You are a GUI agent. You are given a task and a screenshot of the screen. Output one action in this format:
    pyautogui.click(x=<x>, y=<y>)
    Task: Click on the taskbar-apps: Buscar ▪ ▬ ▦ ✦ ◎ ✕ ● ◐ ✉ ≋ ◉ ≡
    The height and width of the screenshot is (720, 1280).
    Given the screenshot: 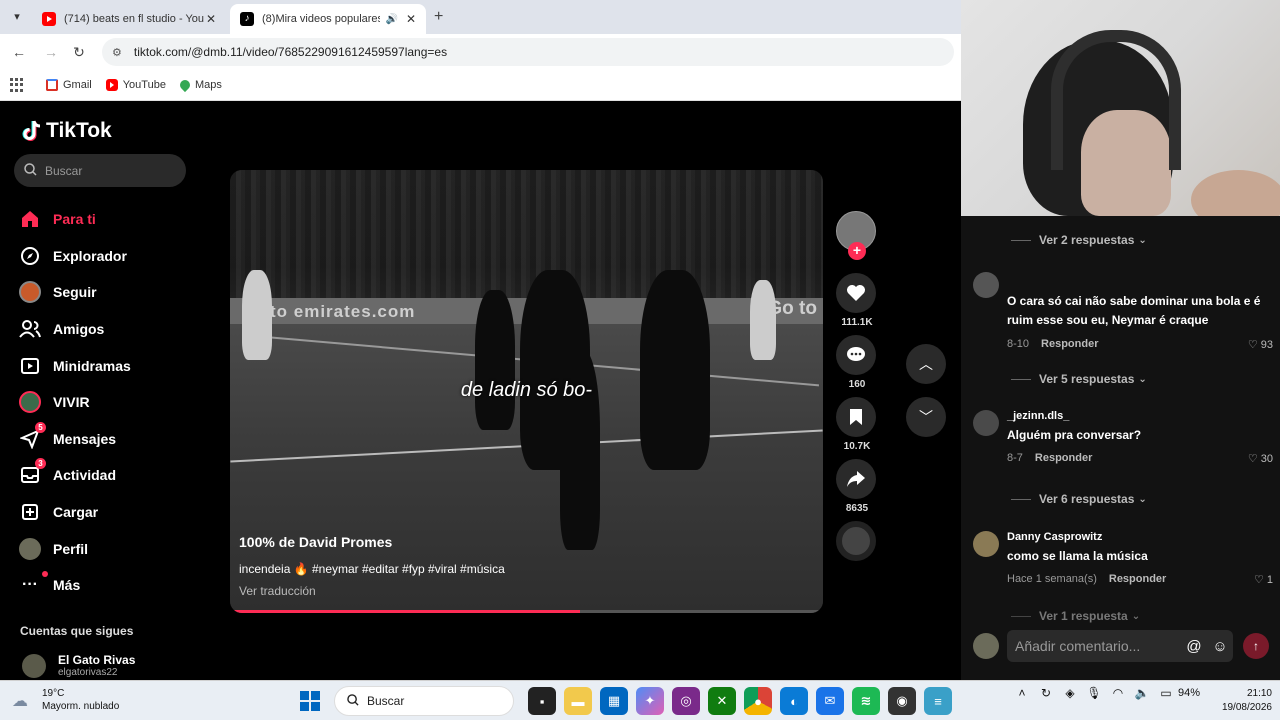 What is the action you would take?
    pyautogui.click(x=628, y=701)
    